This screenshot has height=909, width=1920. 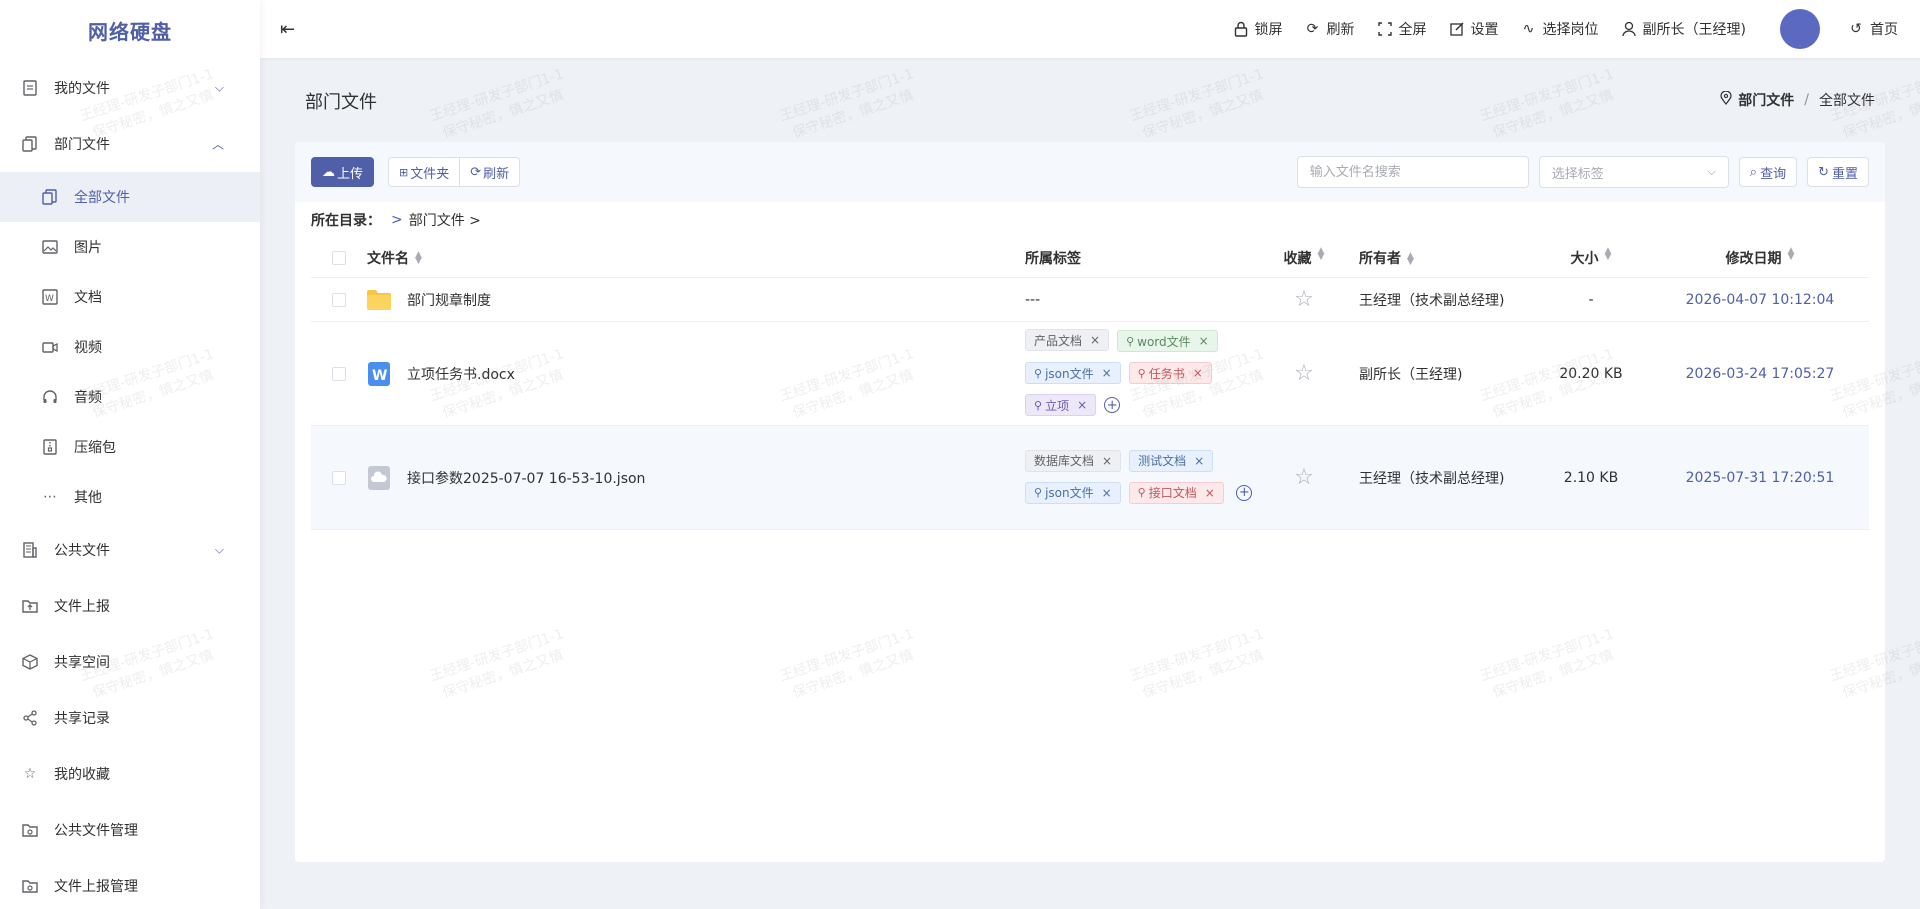 I want to click on action-button-group: ⊞ 文件夹 ⟳ 刷新, so click(x=454, y=172).